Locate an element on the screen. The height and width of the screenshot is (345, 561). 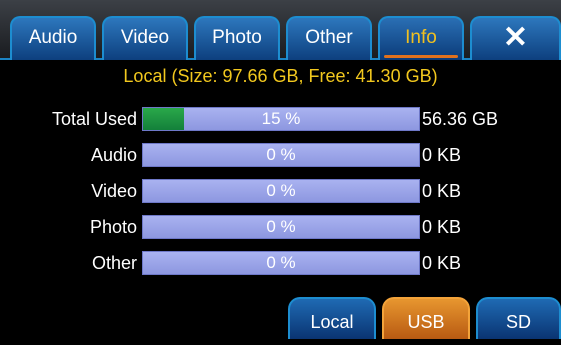
usage-row-label: Total Used is located at coordinates (94, 119).